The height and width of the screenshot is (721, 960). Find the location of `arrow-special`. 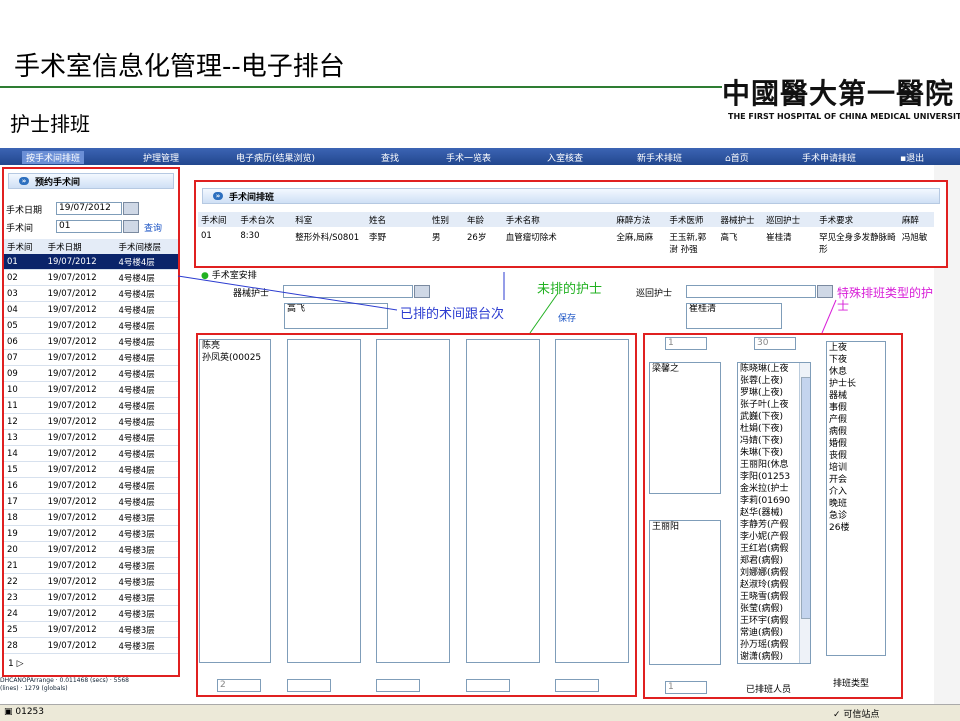

arrow-special is located at coordinates (829, 316).